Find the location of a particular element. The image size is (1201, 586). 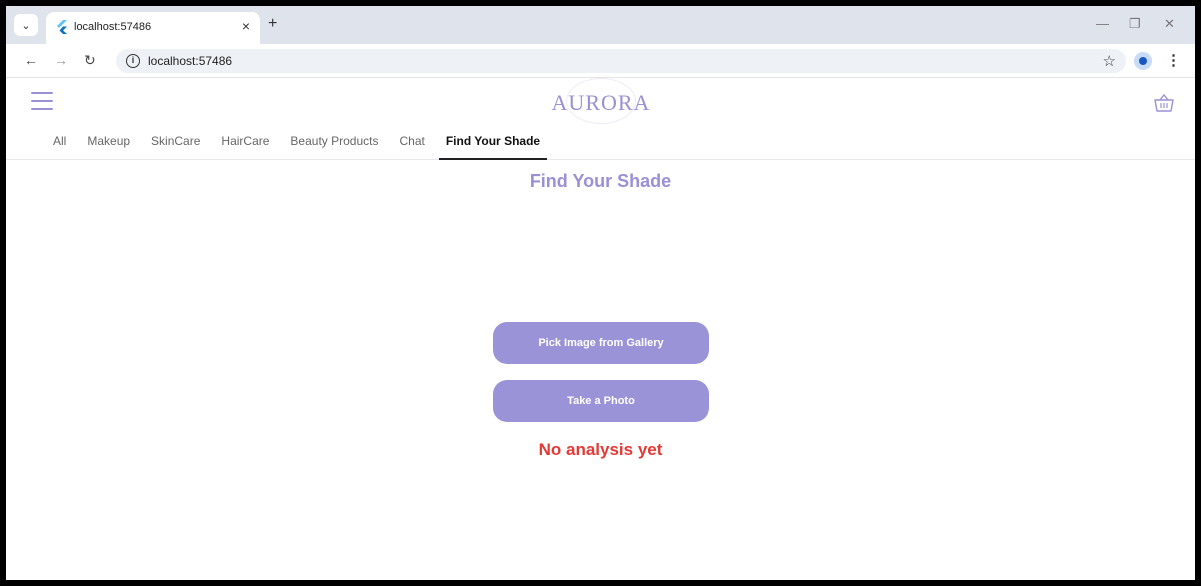

tab-beauty-products: Beauty Products is located at coordinates (334, 144).